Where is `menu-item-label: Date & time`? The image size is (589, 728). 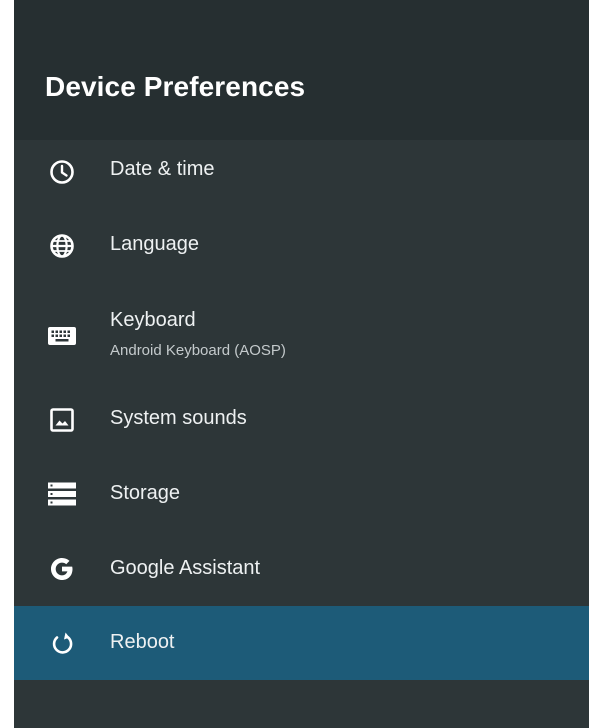 menu-item-label: Date & time is located at coordinates (162, 169).